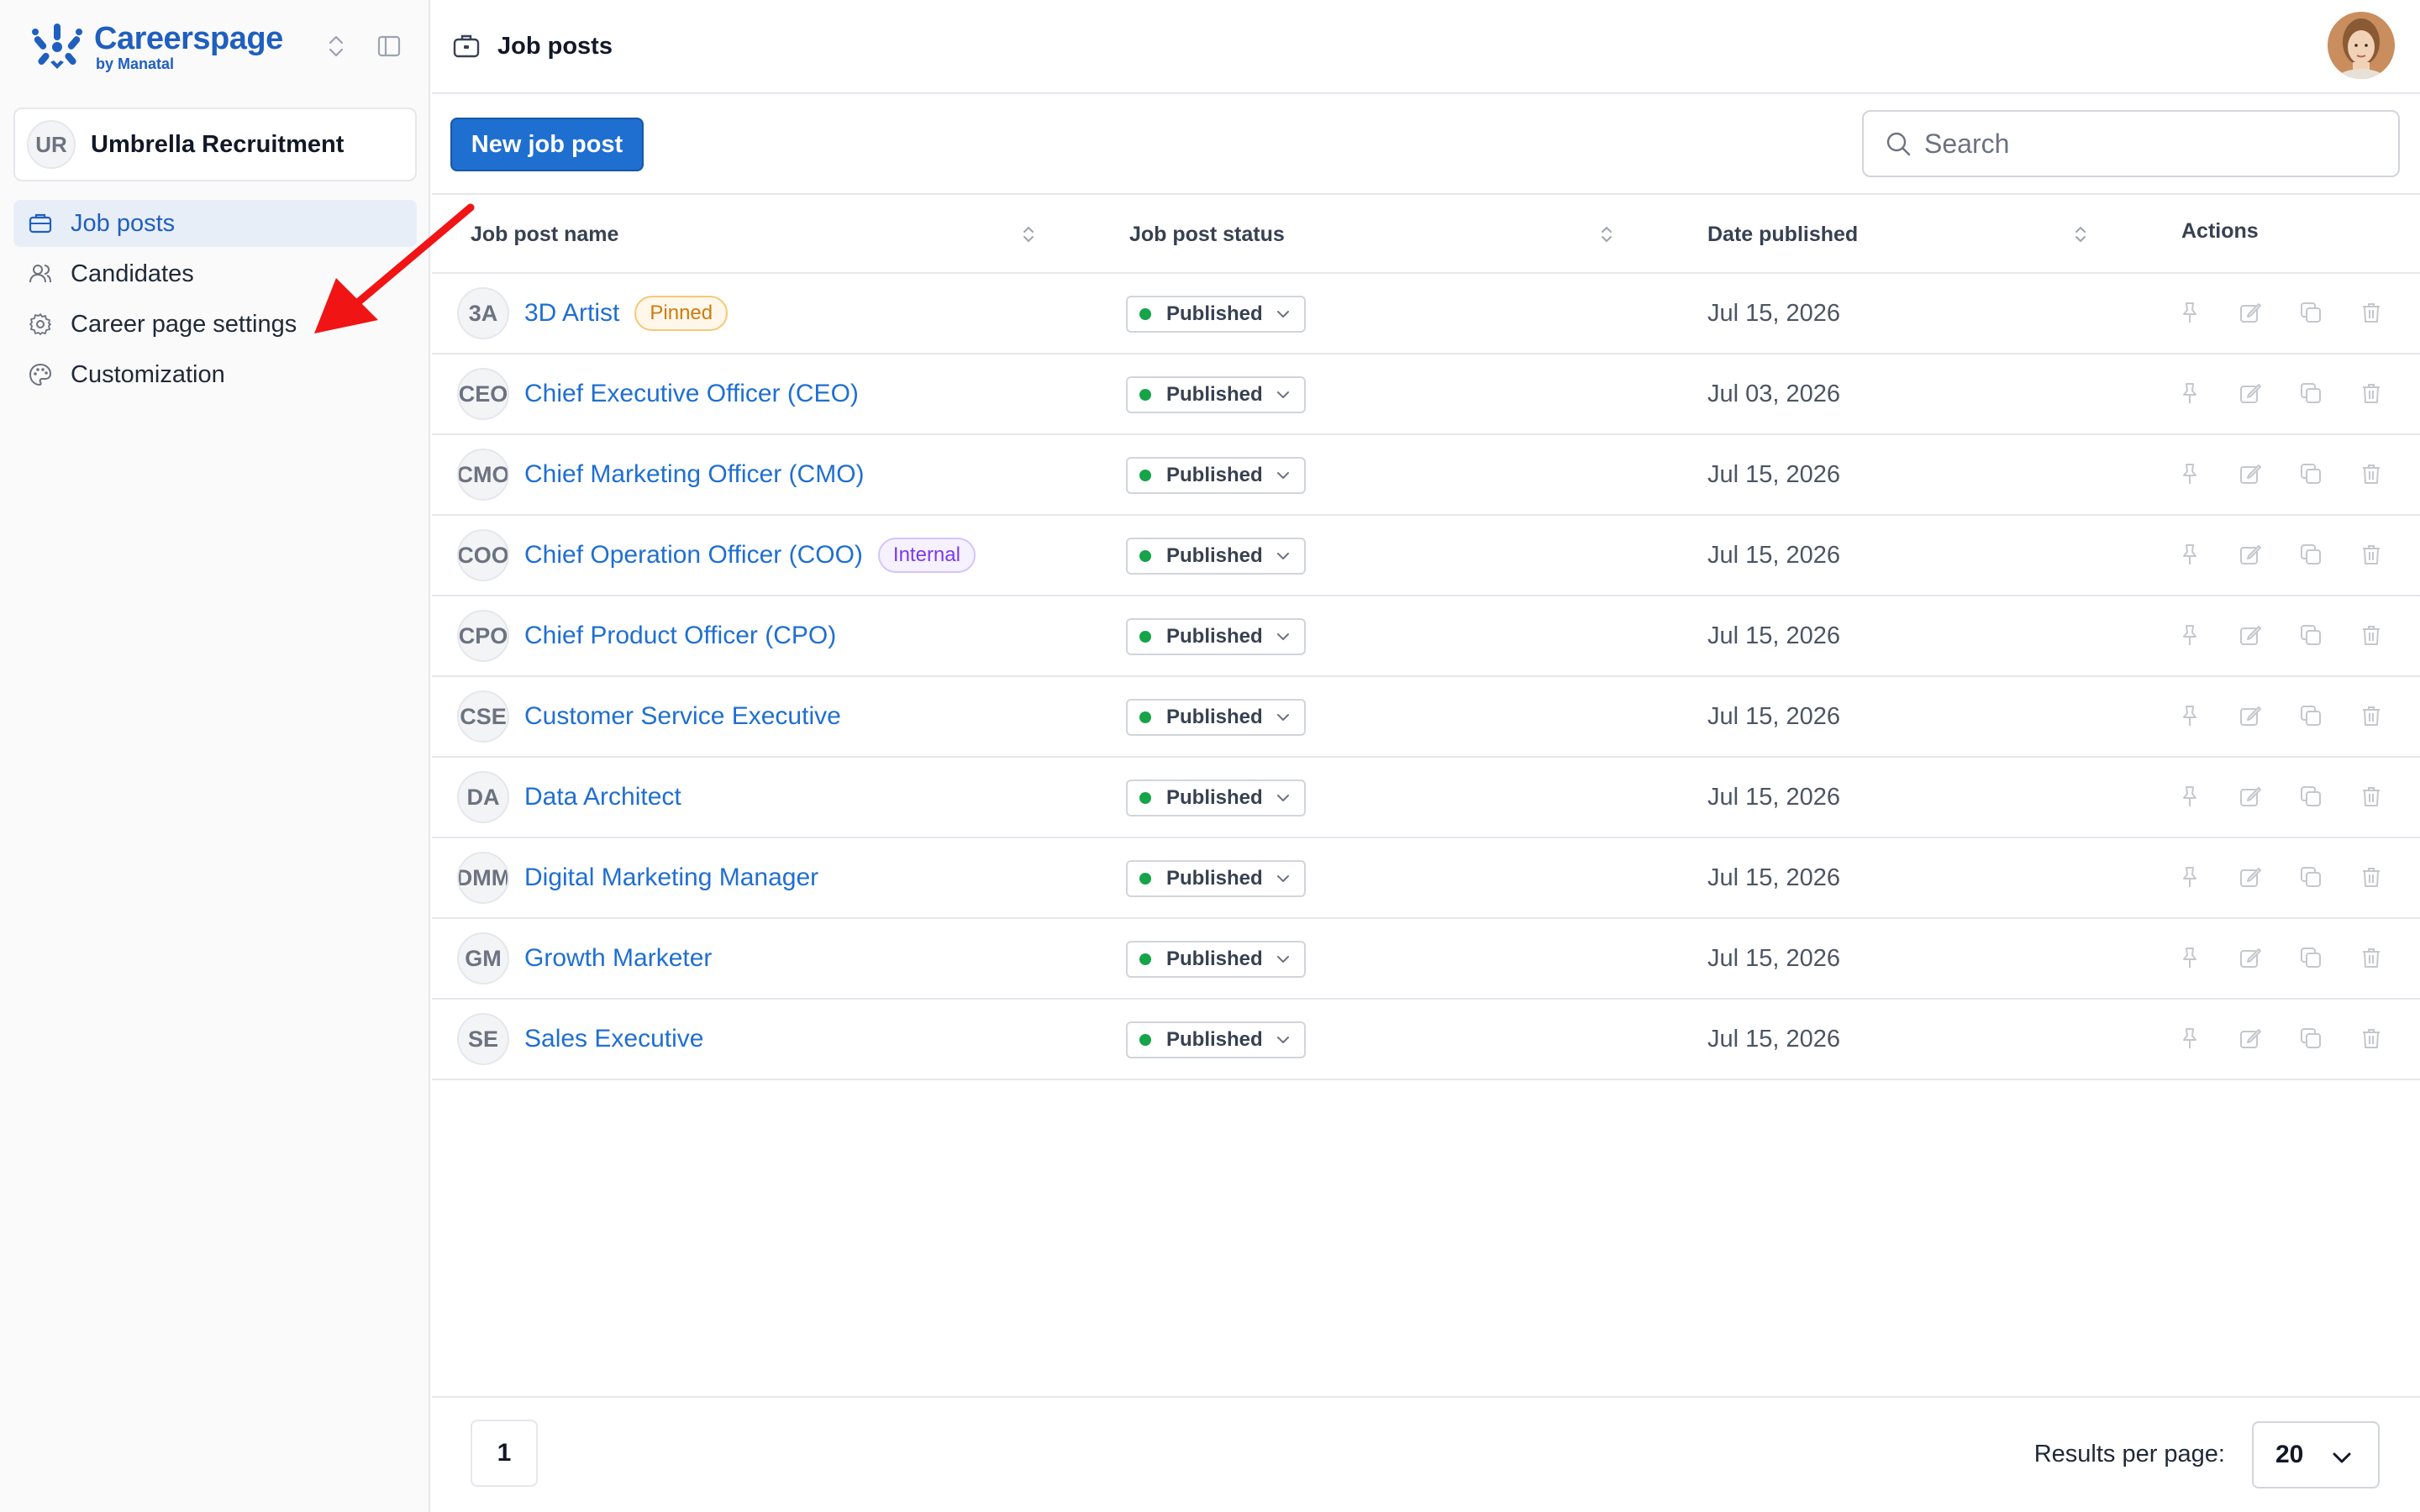  Describe the element at coordinates (613, 1039) in the screenshot. I see `job-post-link: Sales Executive` at that location.